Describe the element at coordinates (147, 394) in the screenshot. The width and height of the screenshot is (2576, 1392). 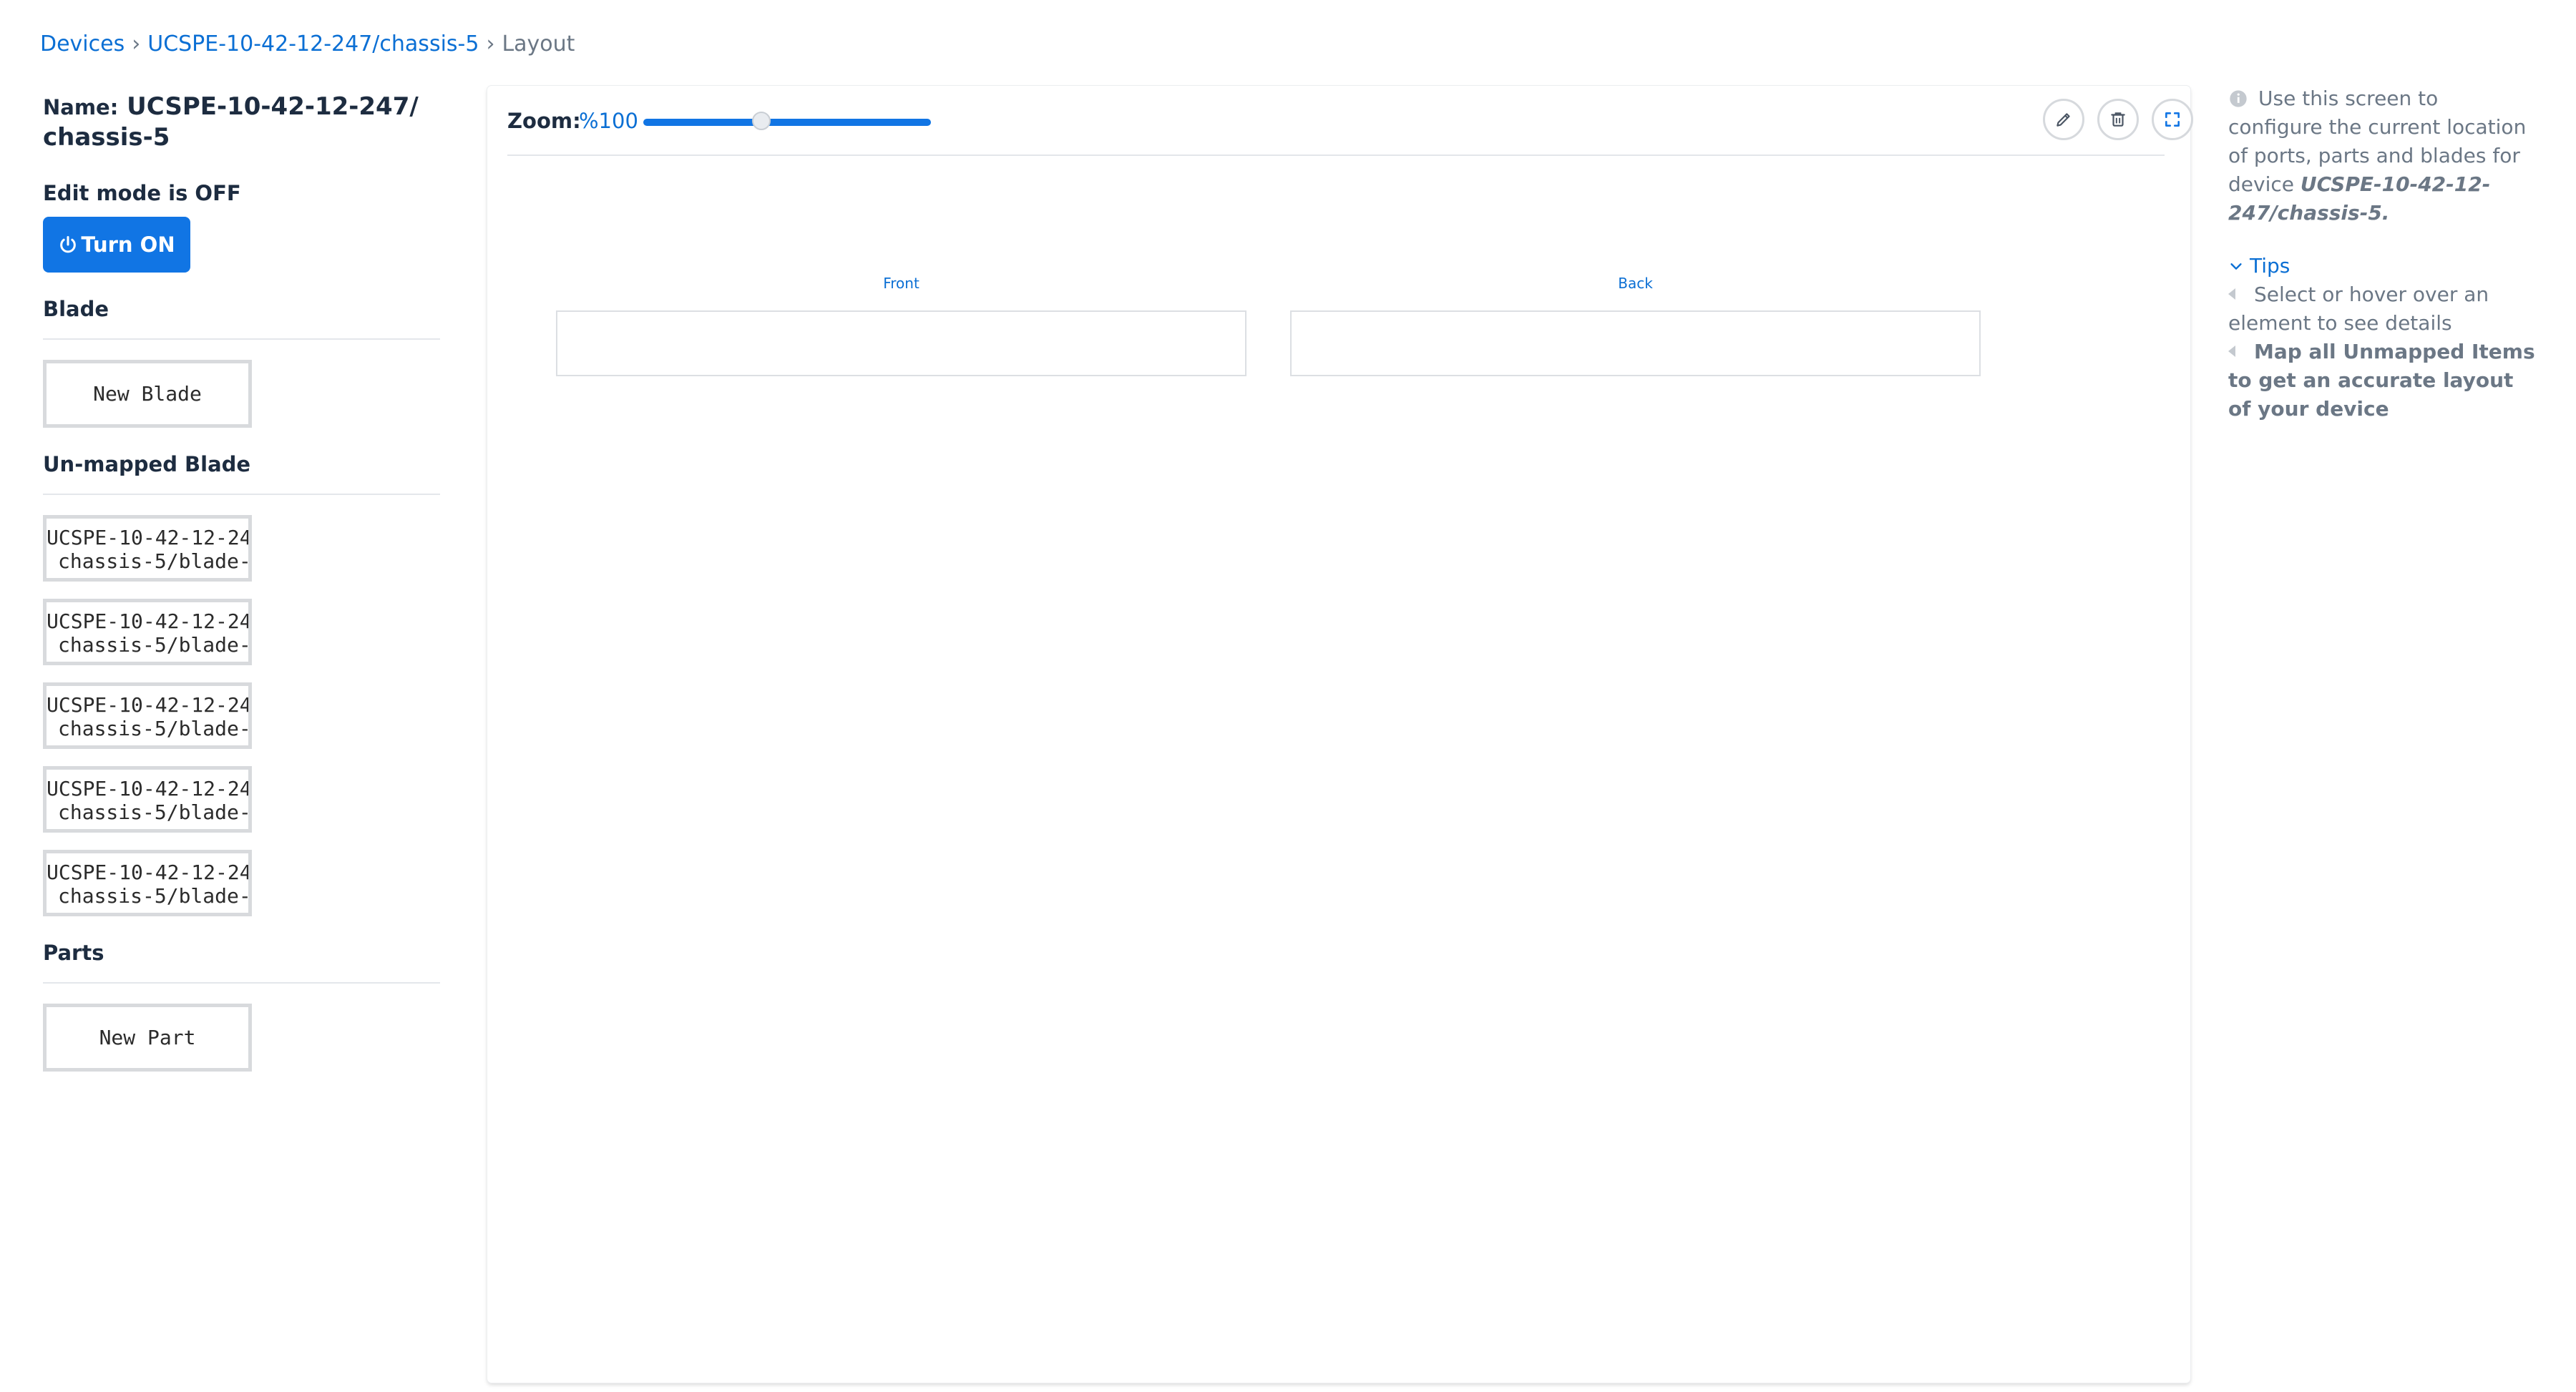
I see `new-blade-tile: New Blade` at that location.